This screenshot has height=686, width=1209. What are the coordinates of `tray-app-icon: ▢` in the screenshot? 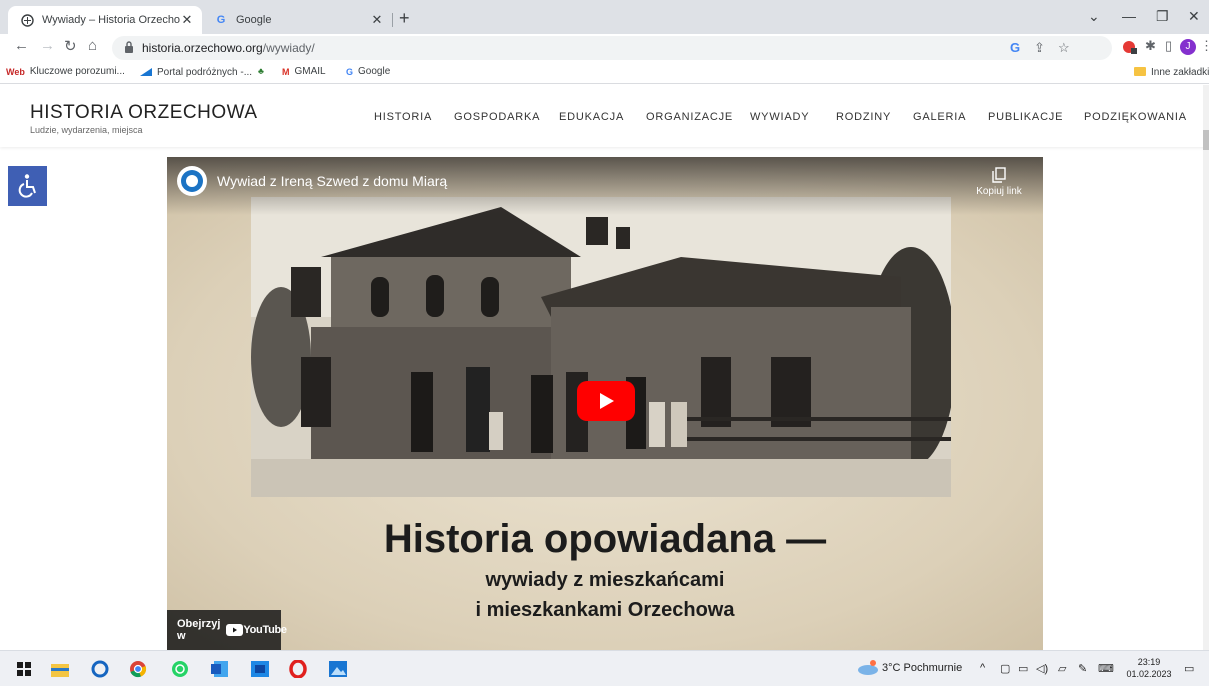 It's located at (1005, 668).